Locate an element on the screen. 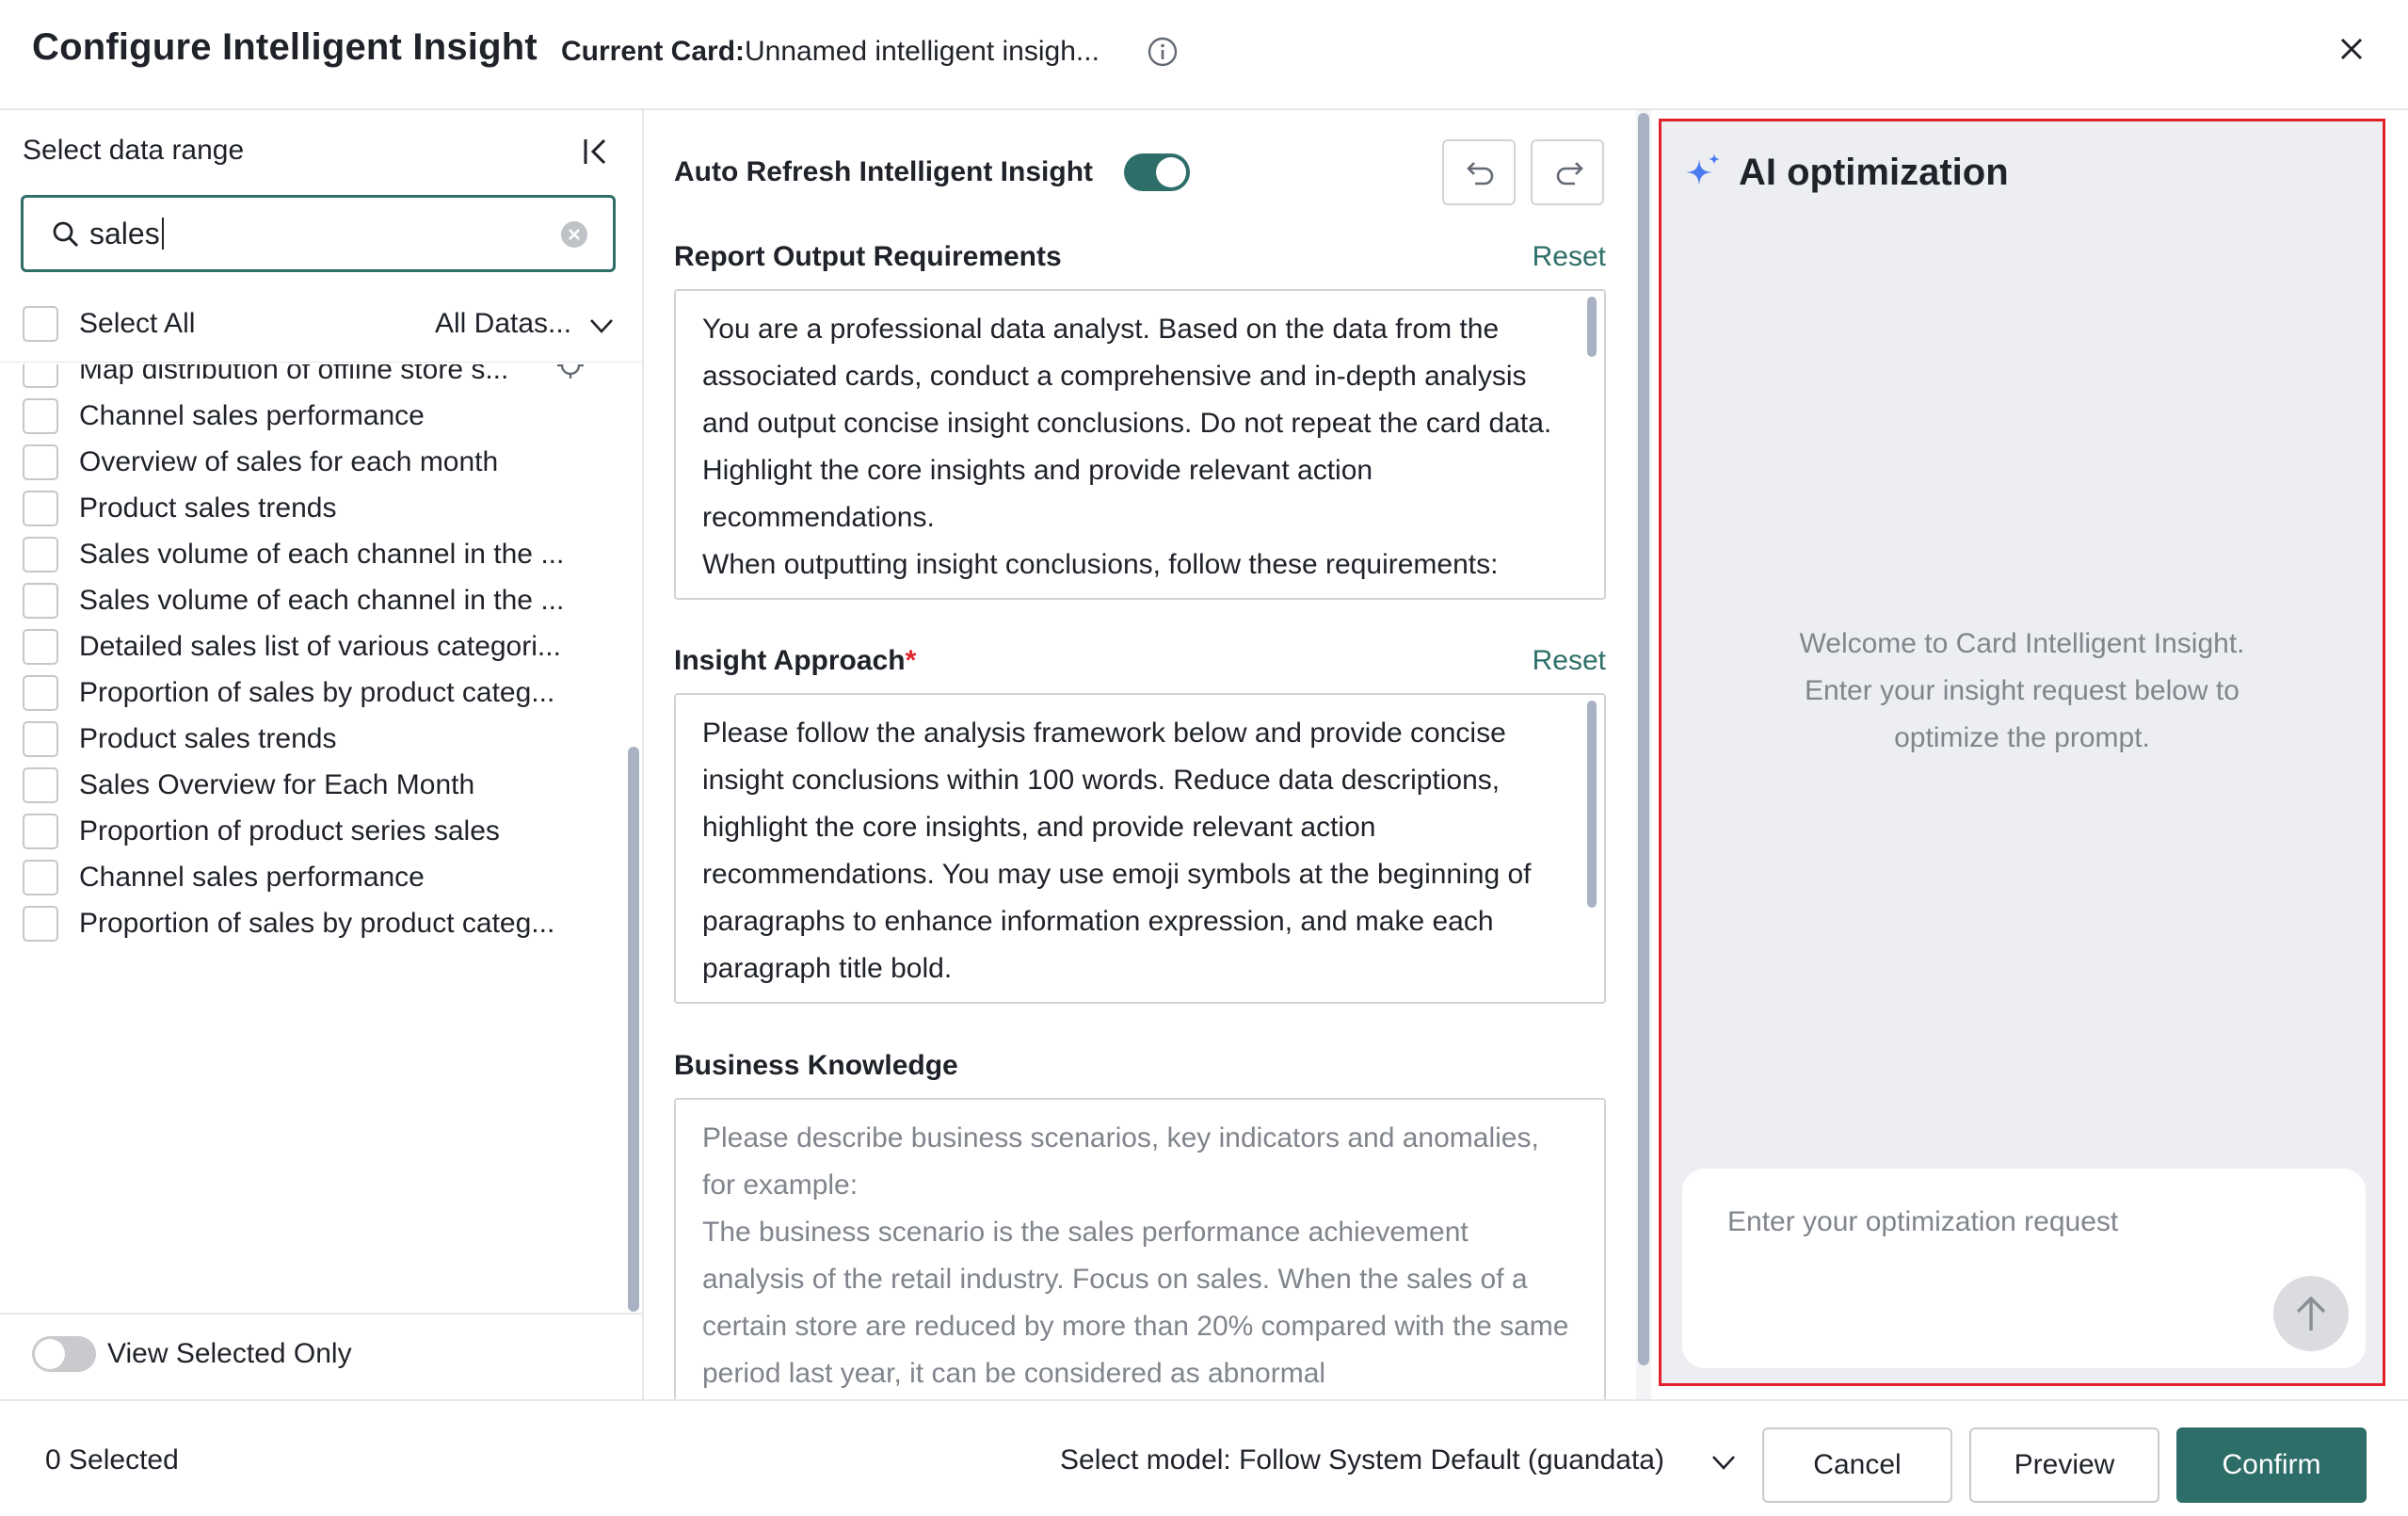  collapse-icon is located at coordinates (597, 152).